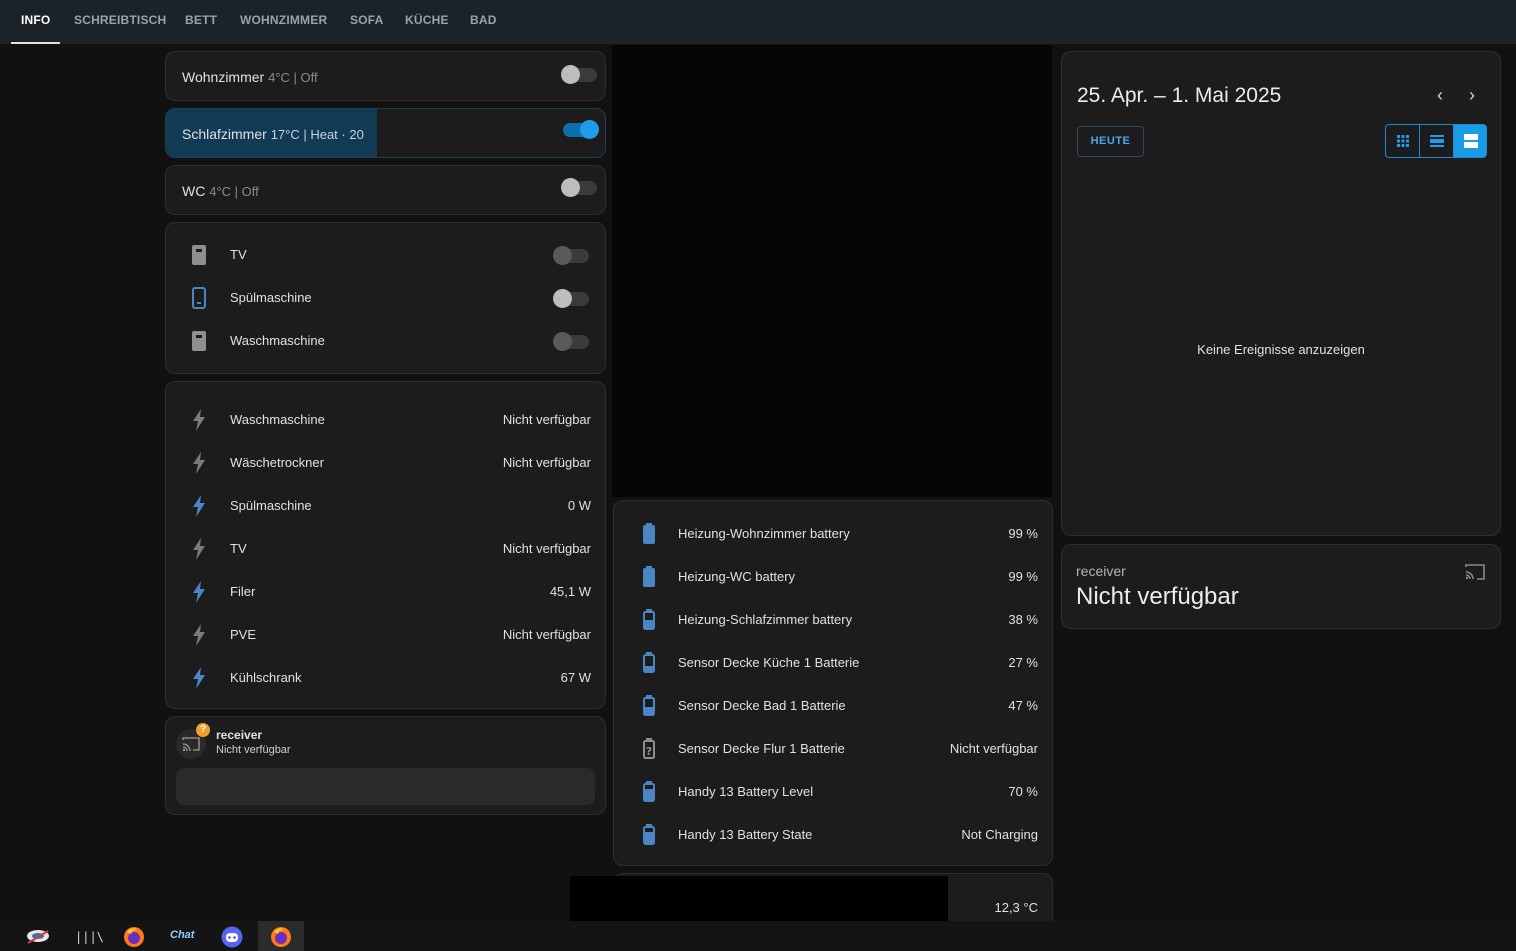  I want to click on cast-icon, so click(1475, 572).